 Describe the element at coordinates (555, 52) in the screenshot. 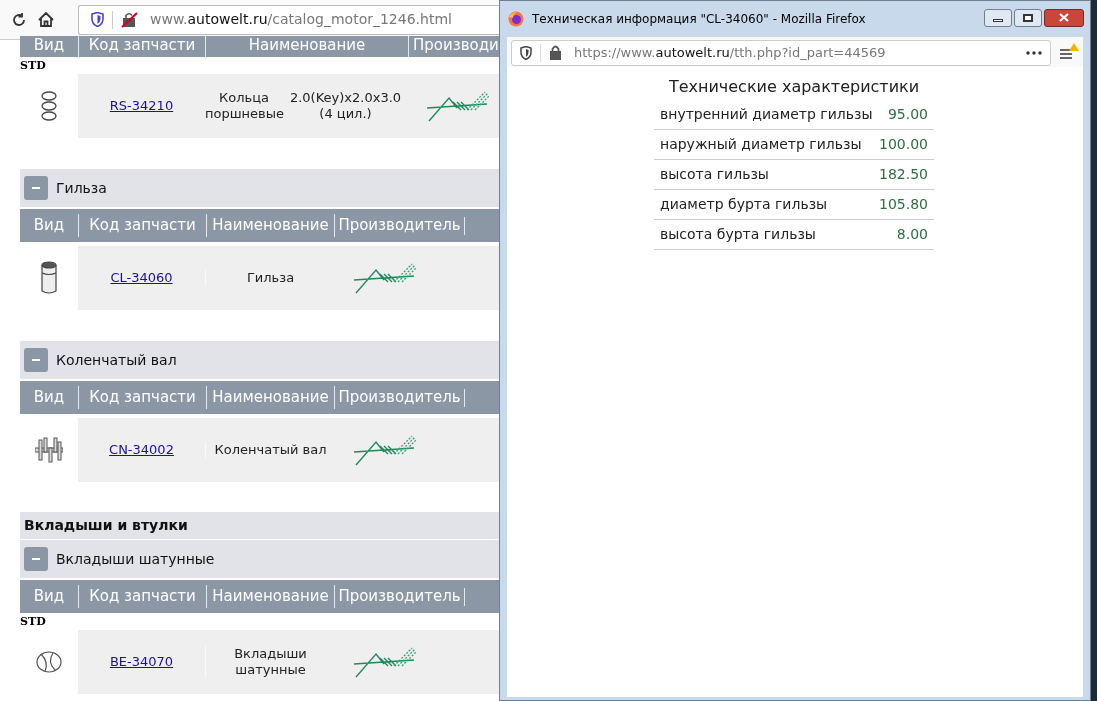

I see `lock-icon` at that location.